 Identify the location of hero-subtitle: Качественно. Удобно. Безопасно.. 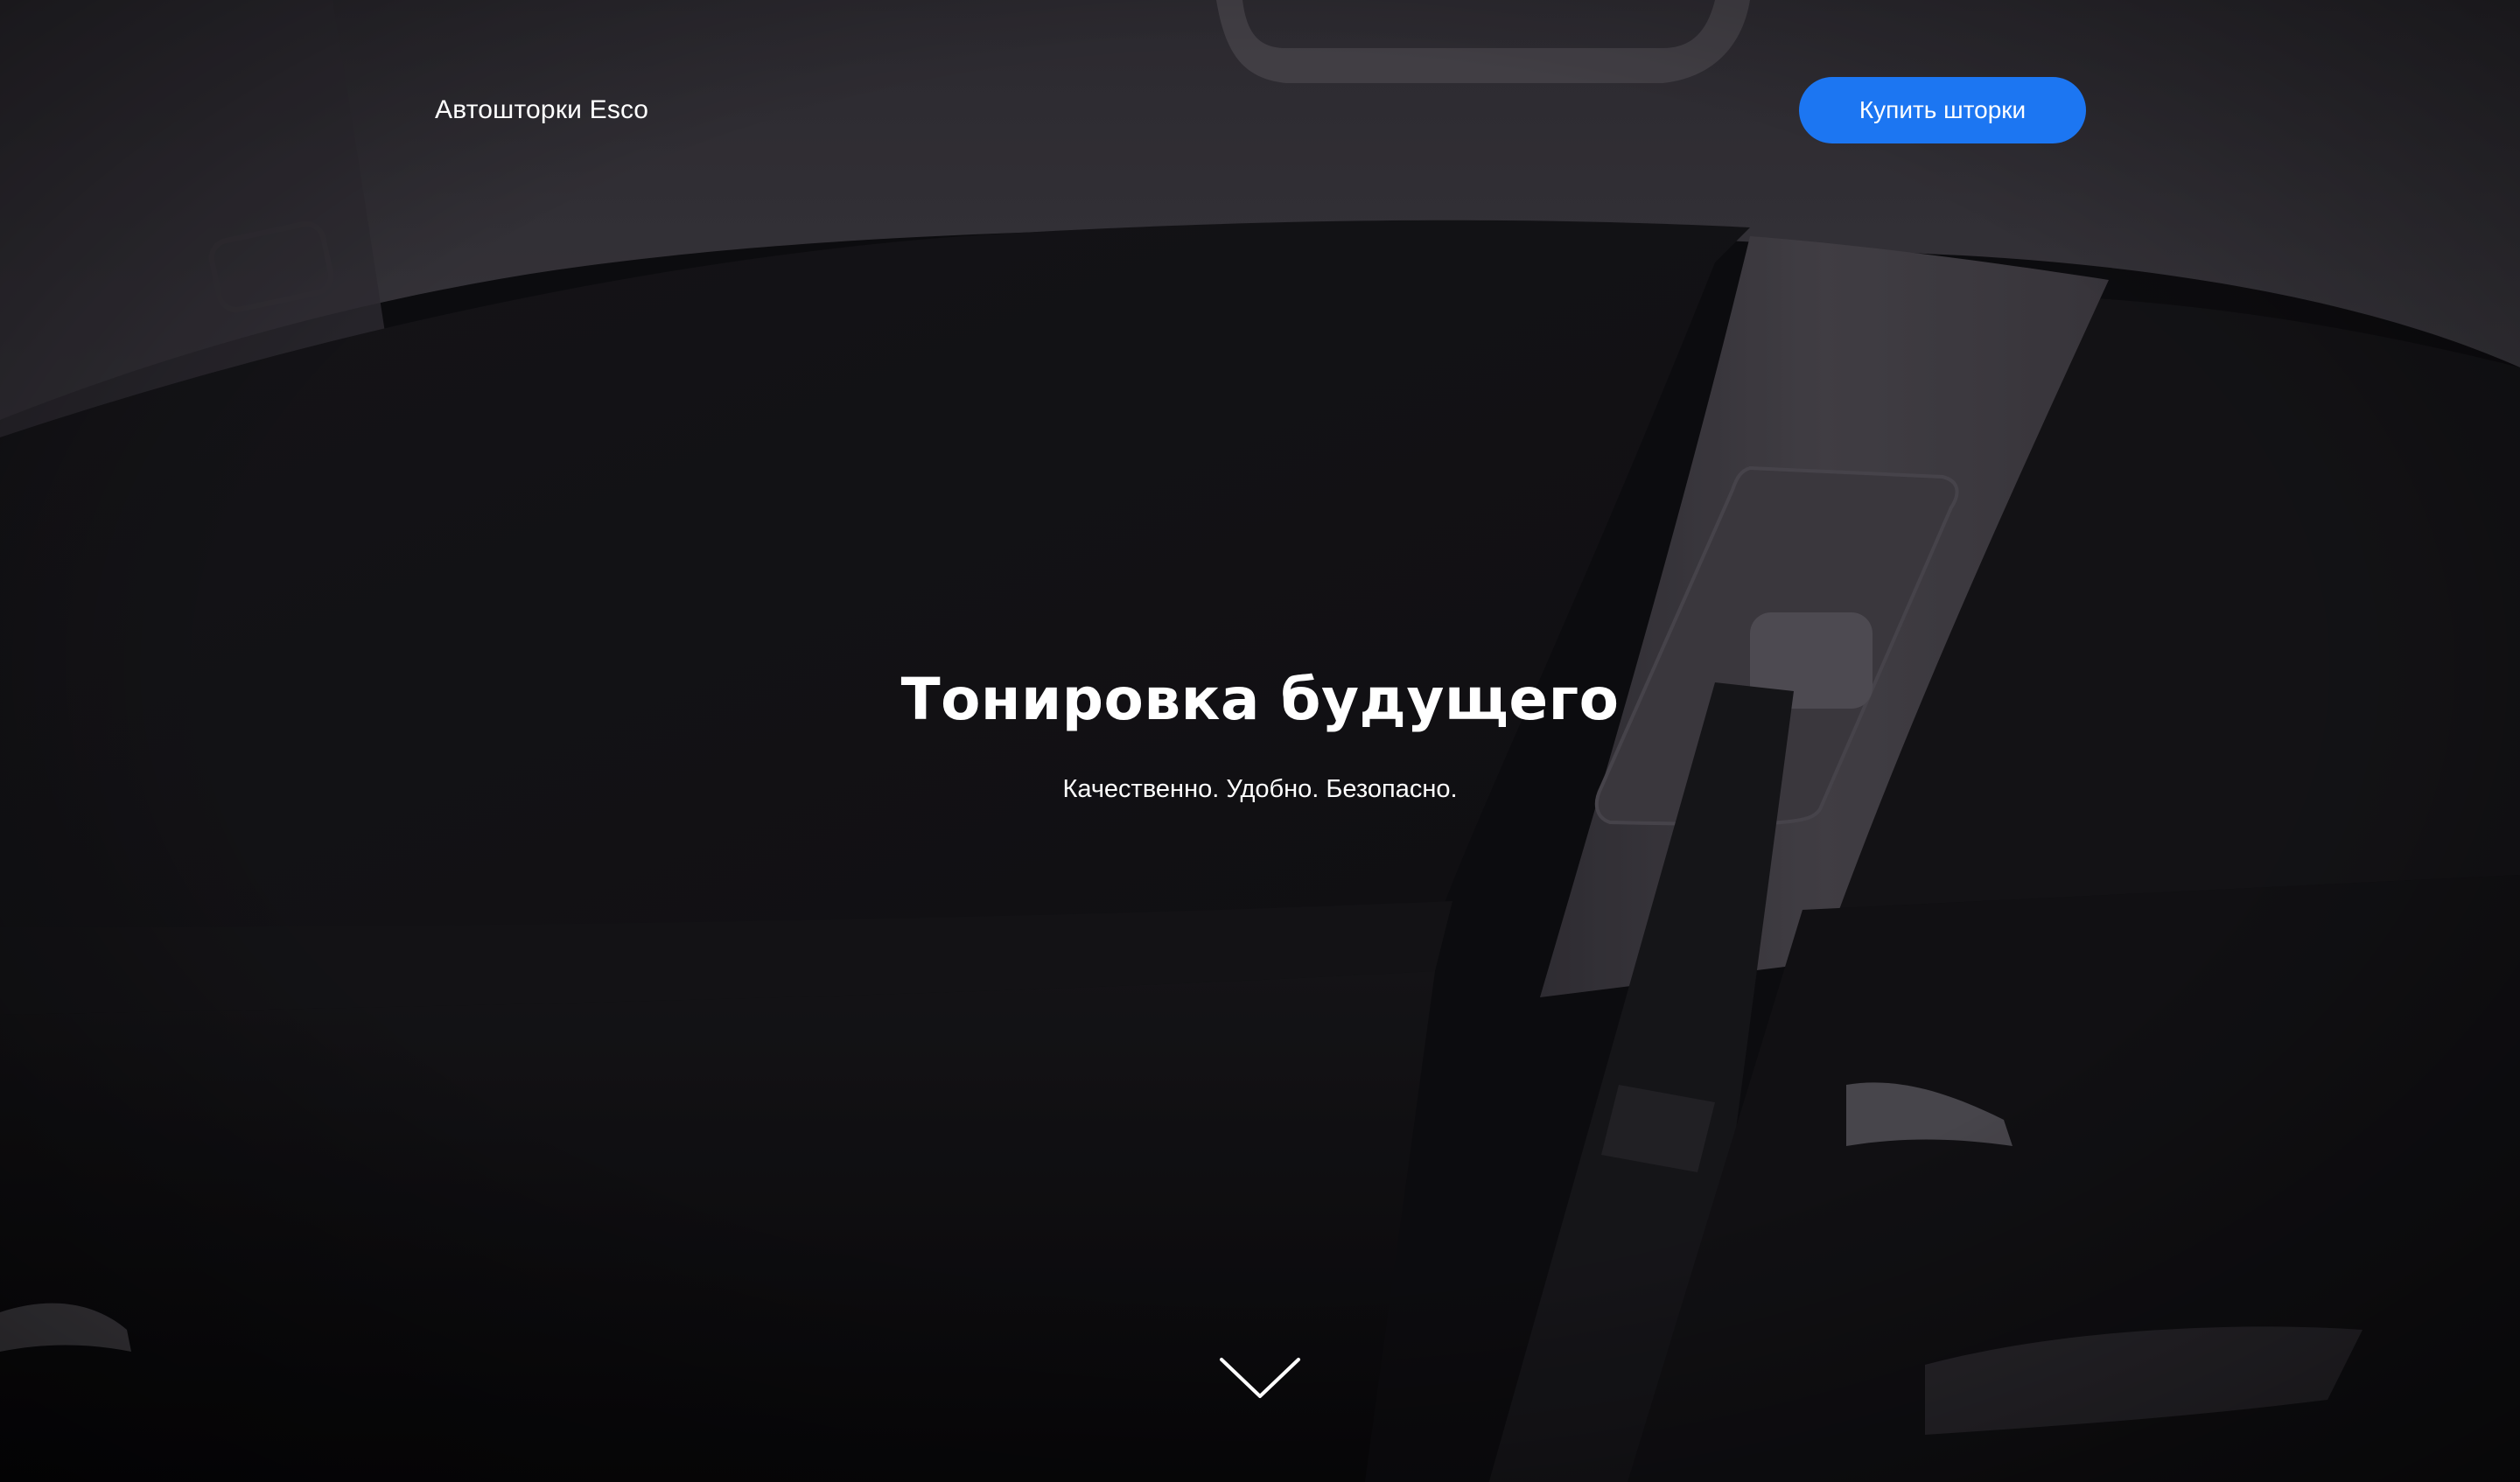
(1260, 789).